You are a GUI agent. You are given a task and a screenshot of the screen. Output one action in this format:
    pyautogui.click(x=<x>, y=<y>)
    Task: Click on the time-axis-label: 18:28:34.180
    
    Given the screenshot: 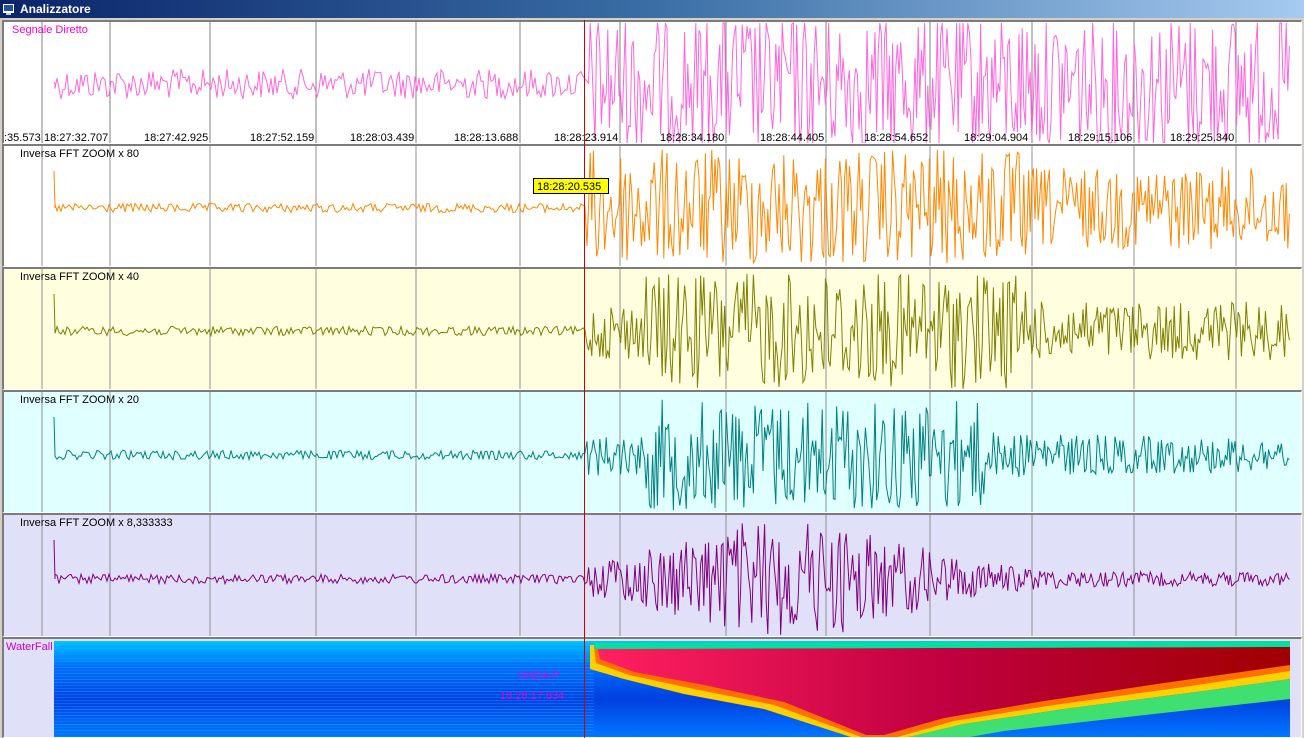 What is the action you would take?
    pyautogui.click(x=692, y=138)
    